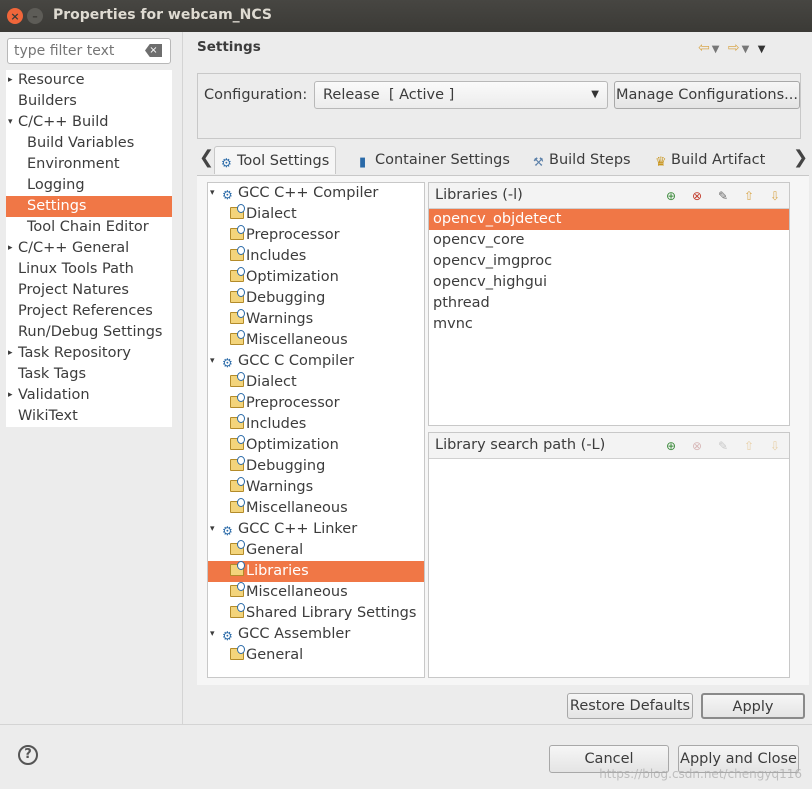 Image resolution: width=812 pixels, height=789 pixels. I want to click on nav-item-label: Task Repository, so click(75, 353).